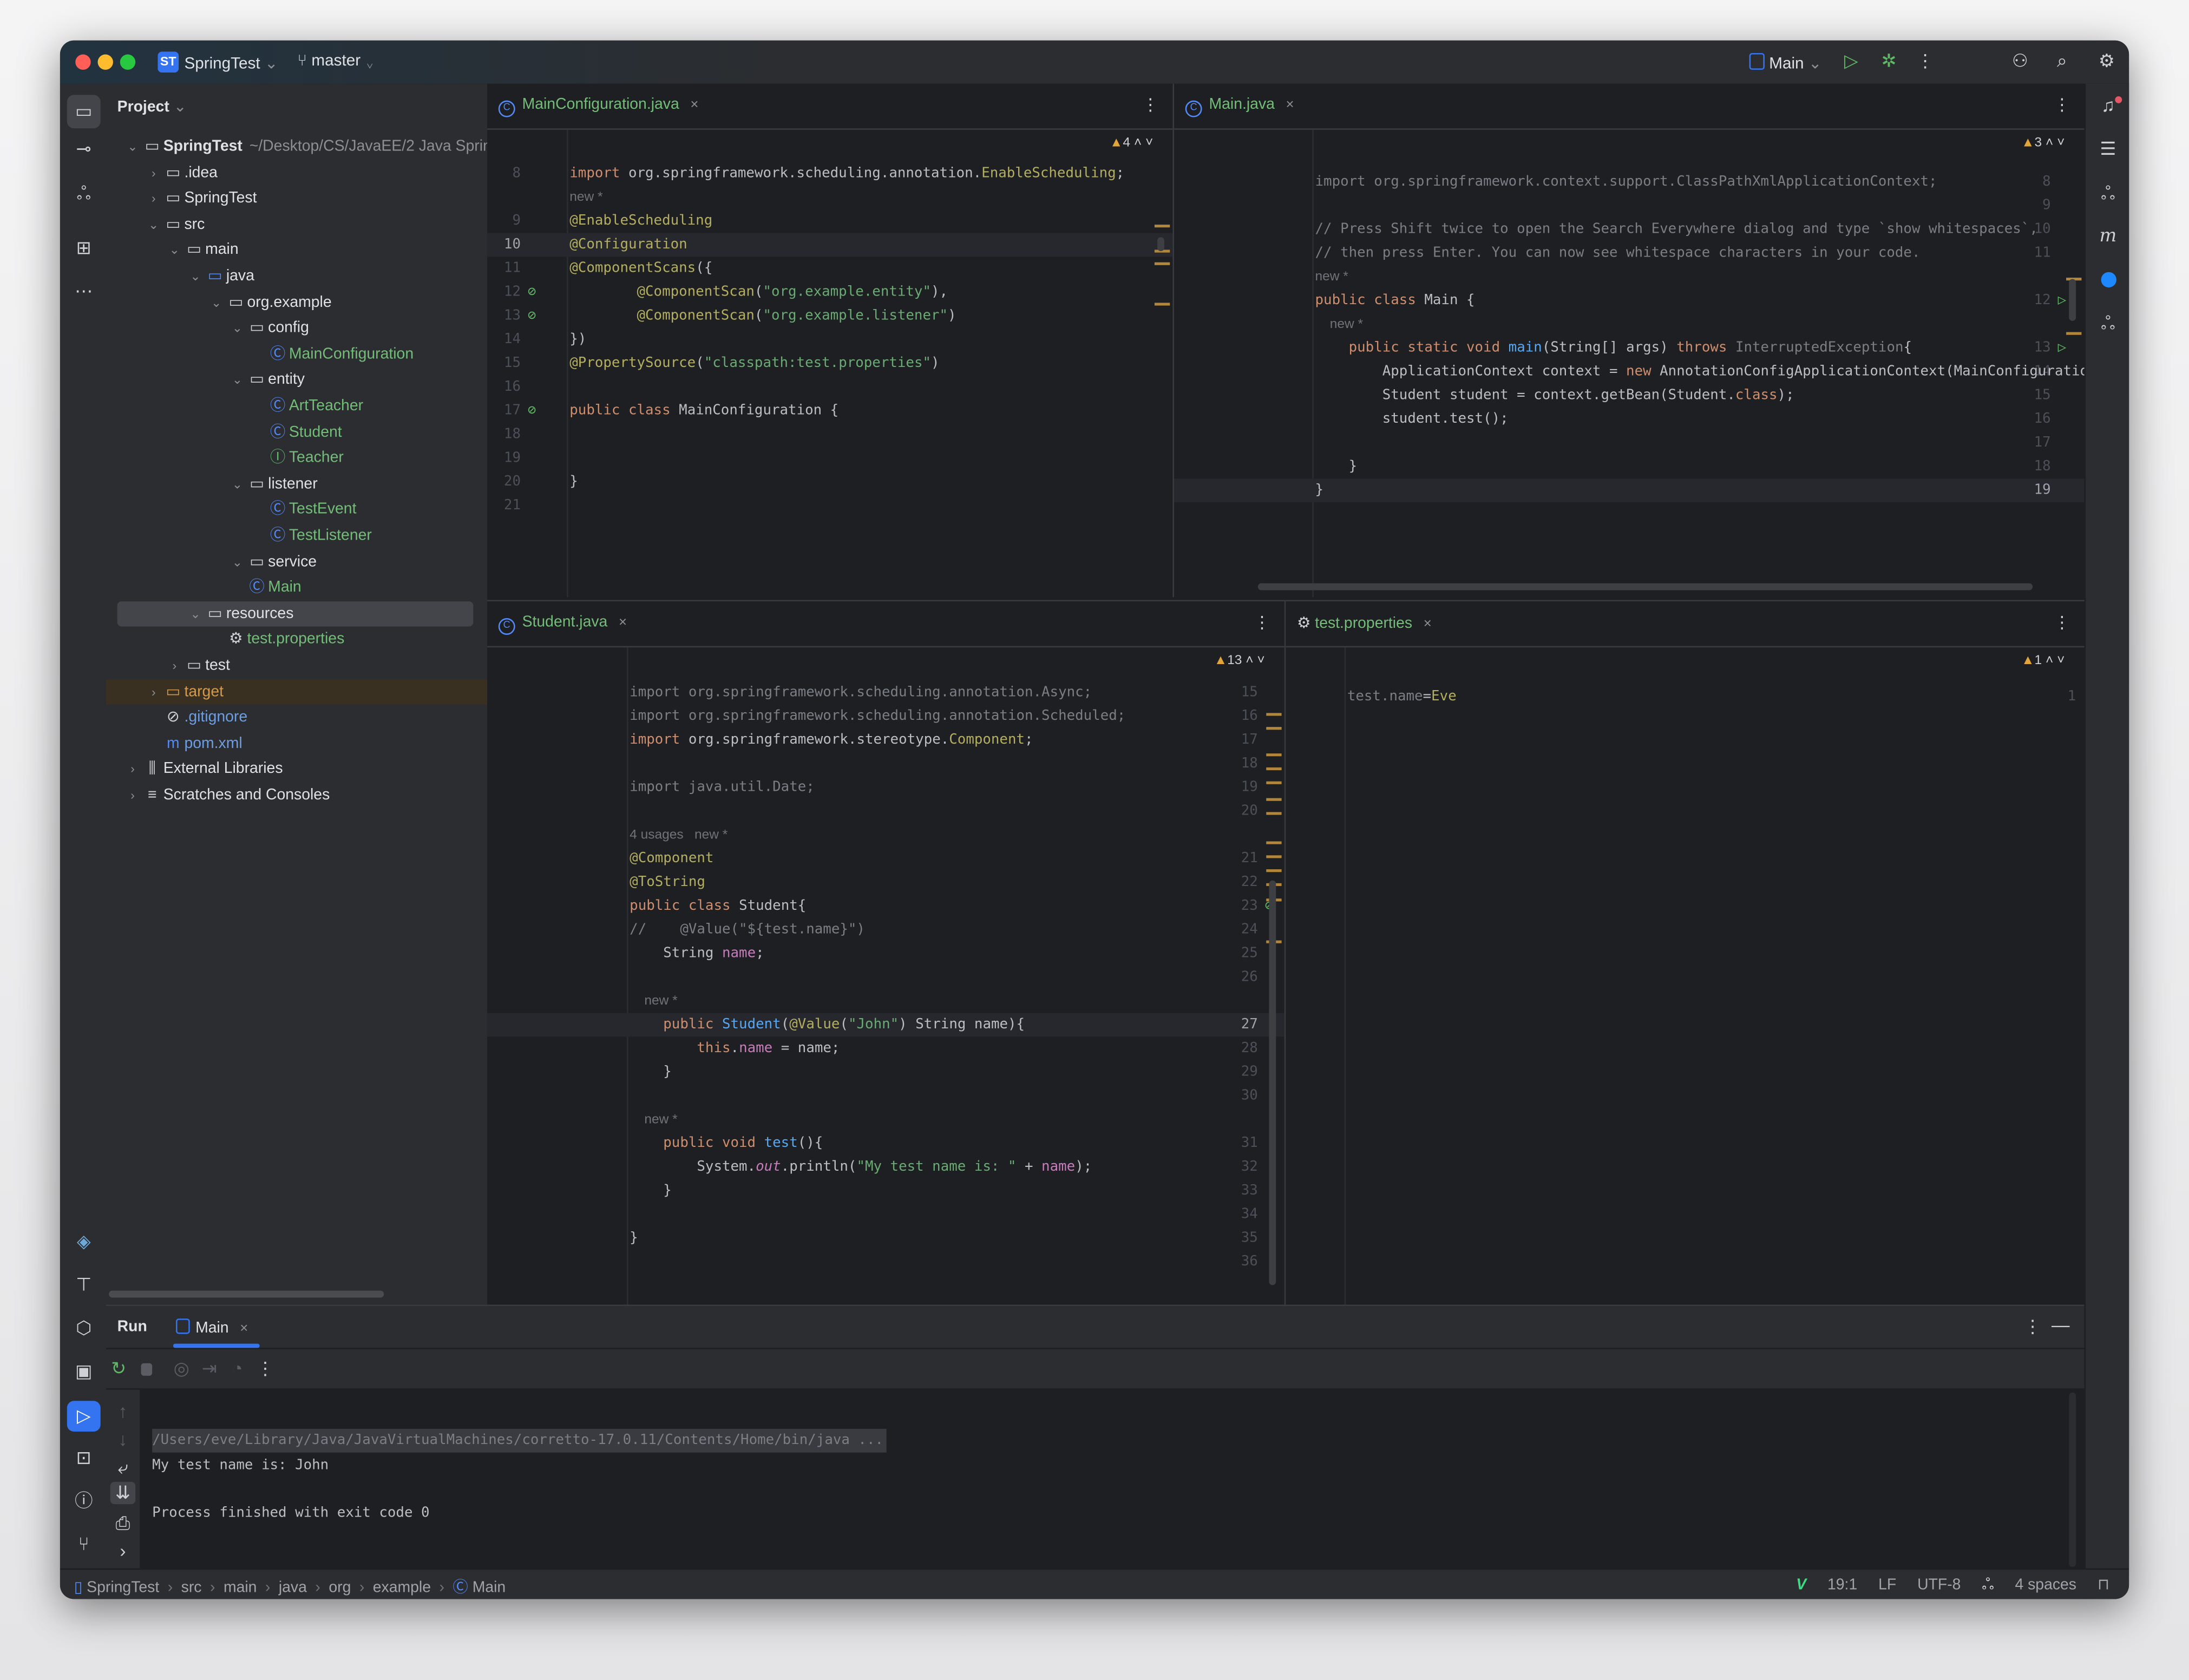  Describe the element at coordinates (83, 62) in the screenshot. I see `close-window-button` at that location.